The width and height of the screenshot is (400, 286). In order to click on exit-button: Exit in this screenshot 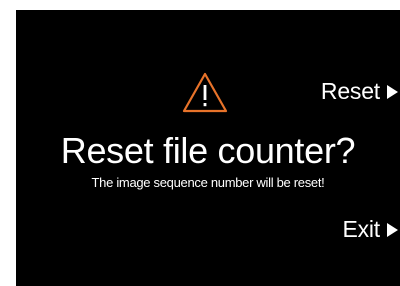, I will do `click(370, 229)`.